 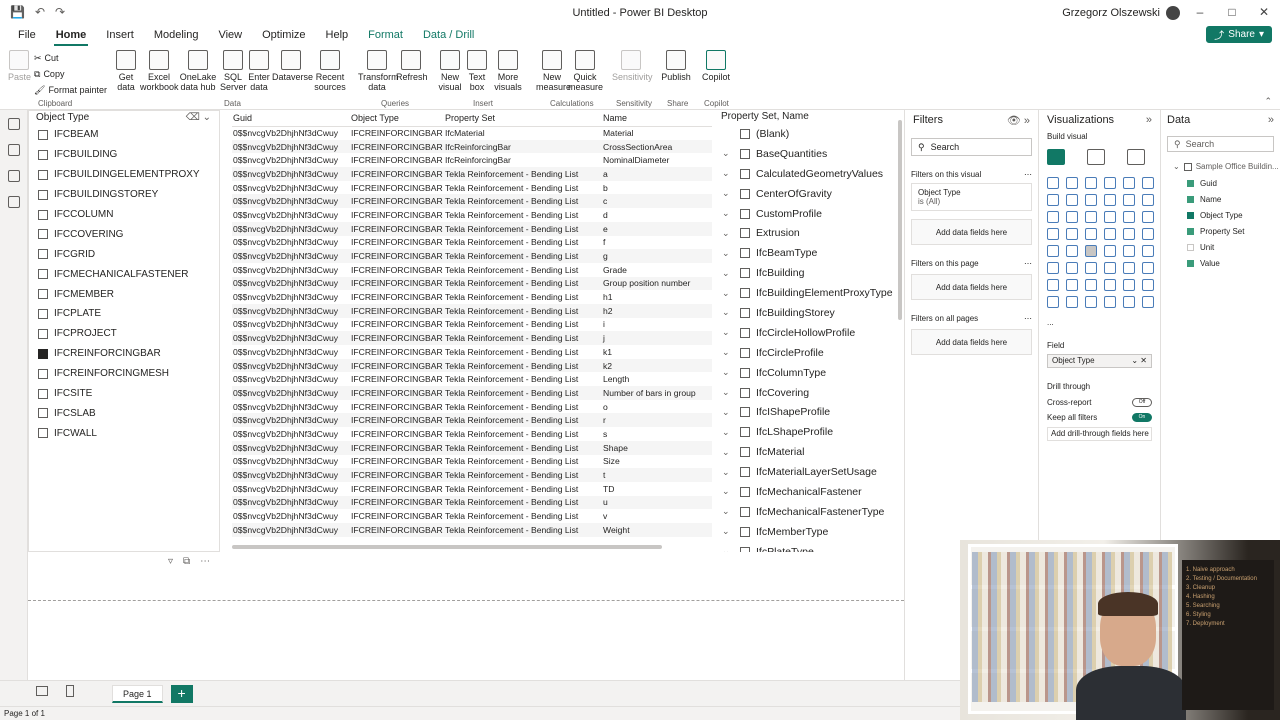 I want to click on slicer-item: IFCCOLUMN, so click(x=124, y=215).